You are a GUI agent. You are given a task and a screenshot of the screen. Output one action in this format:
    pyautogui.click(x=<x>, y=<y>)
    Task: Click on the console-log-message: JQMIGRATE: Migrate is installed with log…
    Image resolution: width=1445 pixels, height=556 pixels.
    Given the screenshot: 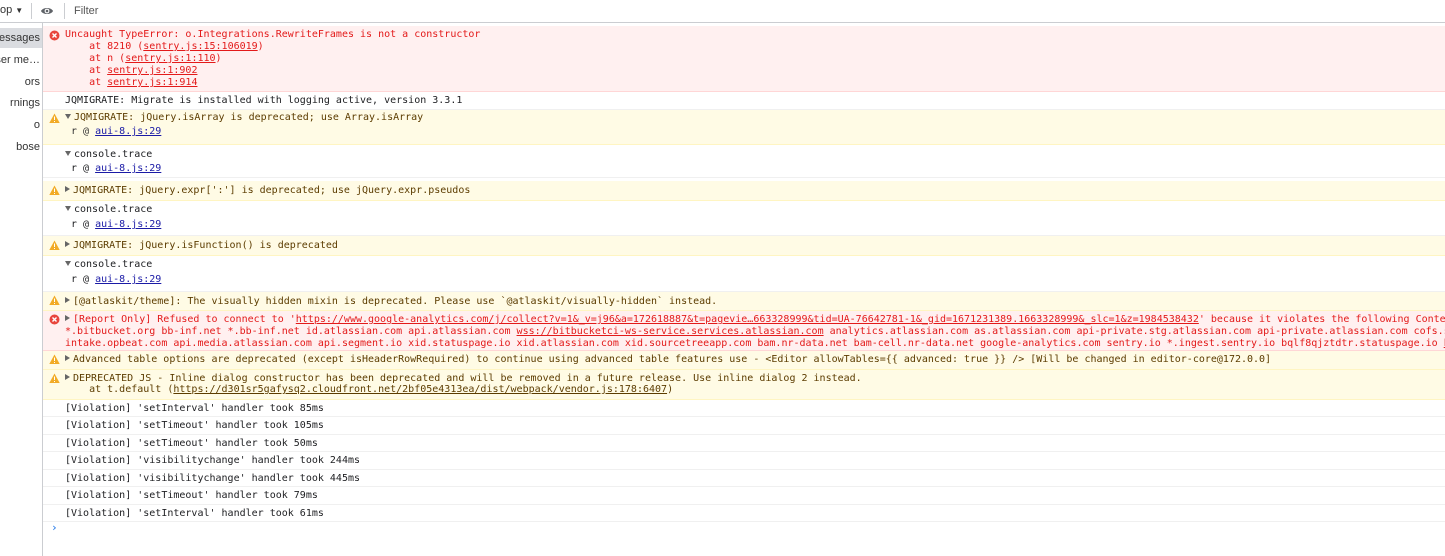 What is the action you would take?
    pyautogui.click(x=744, y=101)
    